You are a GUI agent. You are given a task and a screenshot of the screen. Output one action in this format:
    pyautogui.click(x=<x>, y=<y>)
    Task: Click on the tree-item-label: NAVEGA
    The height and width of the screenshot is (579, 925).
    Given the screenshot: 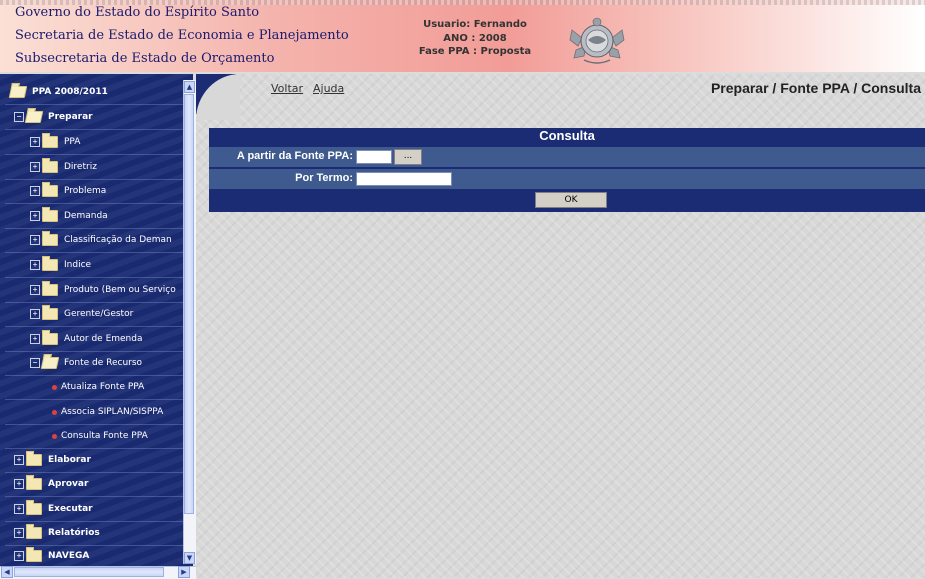 What is the action you would take?
    pyautogui.click(x=69, y=556)
    